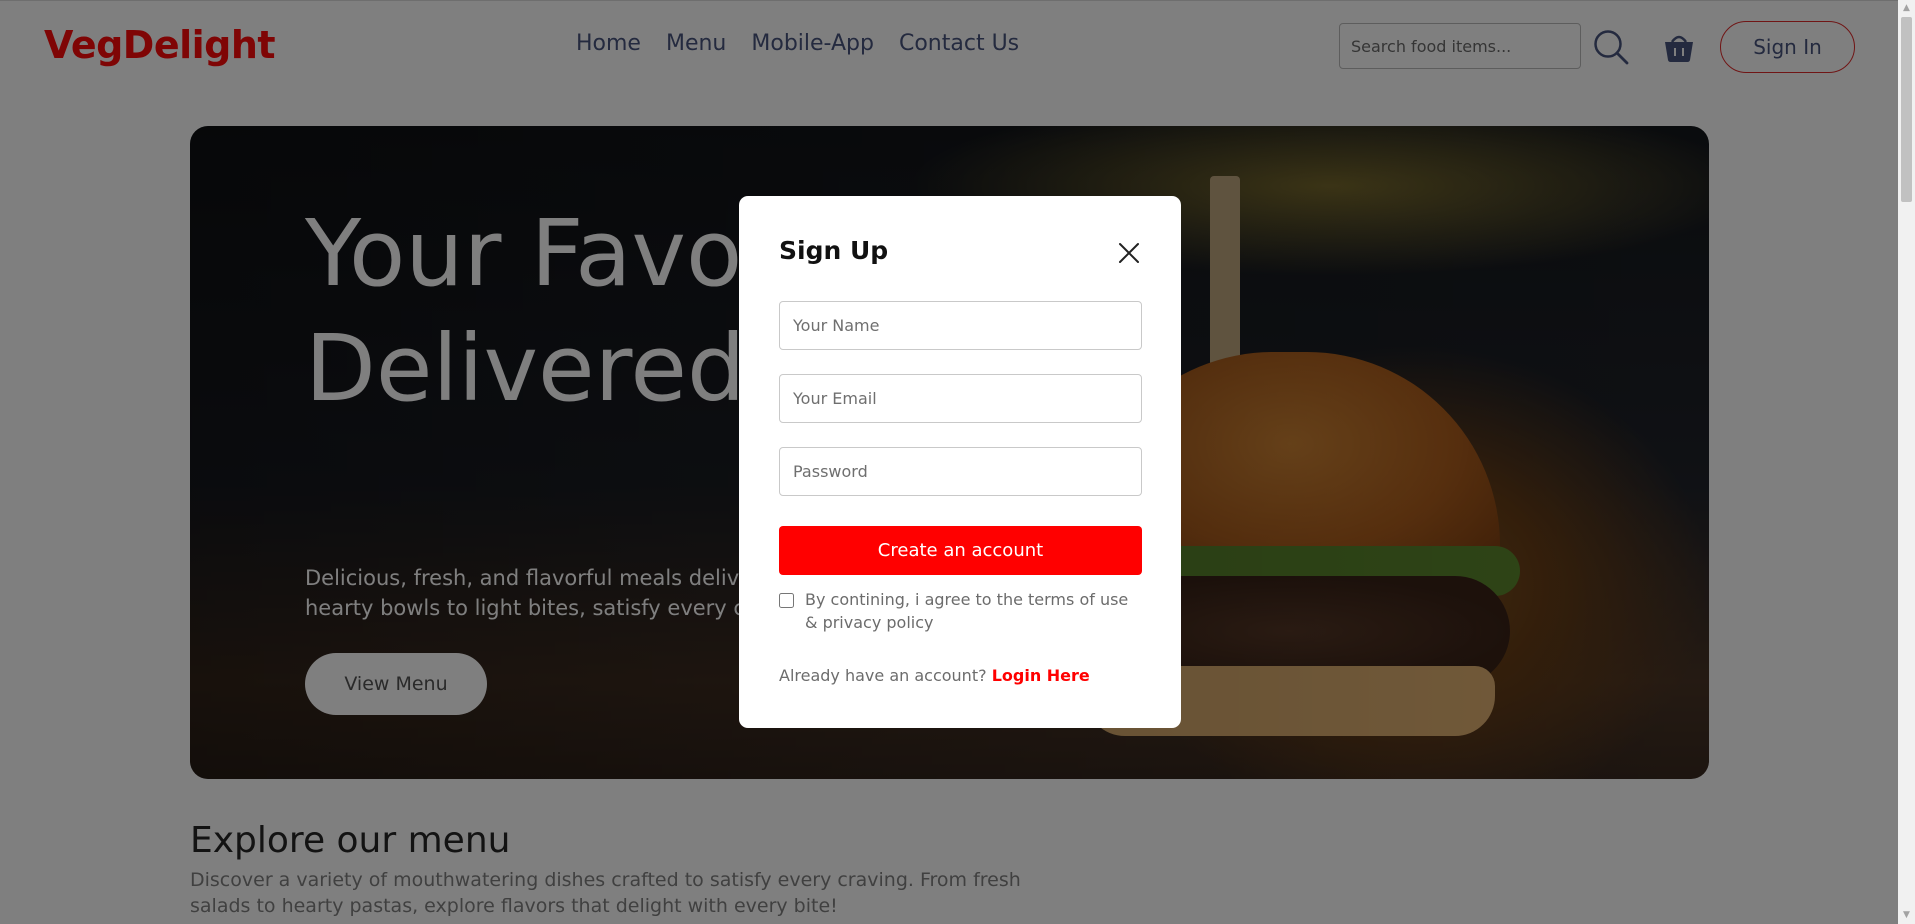  I want to click on scroll-up-arrow-icon: ▲, so click(1906, 8).